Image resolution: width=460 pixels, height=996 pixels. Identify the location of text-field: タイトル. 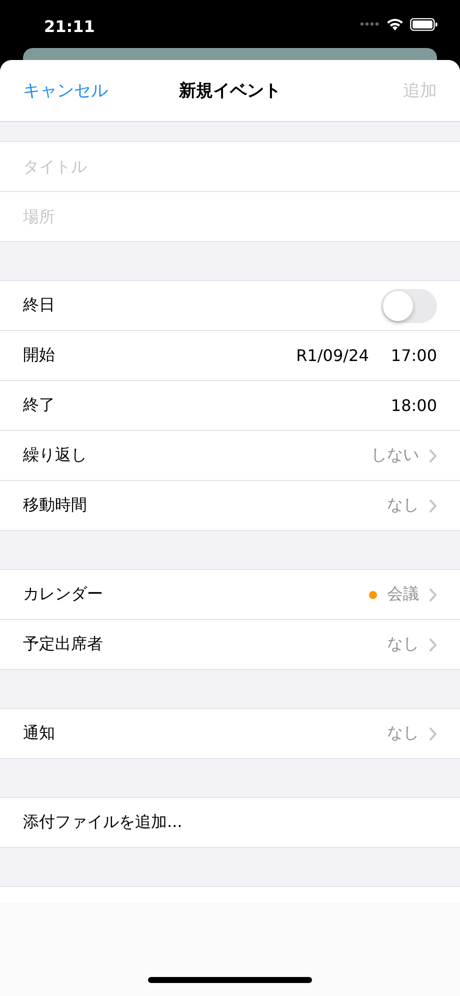
(230, 166).